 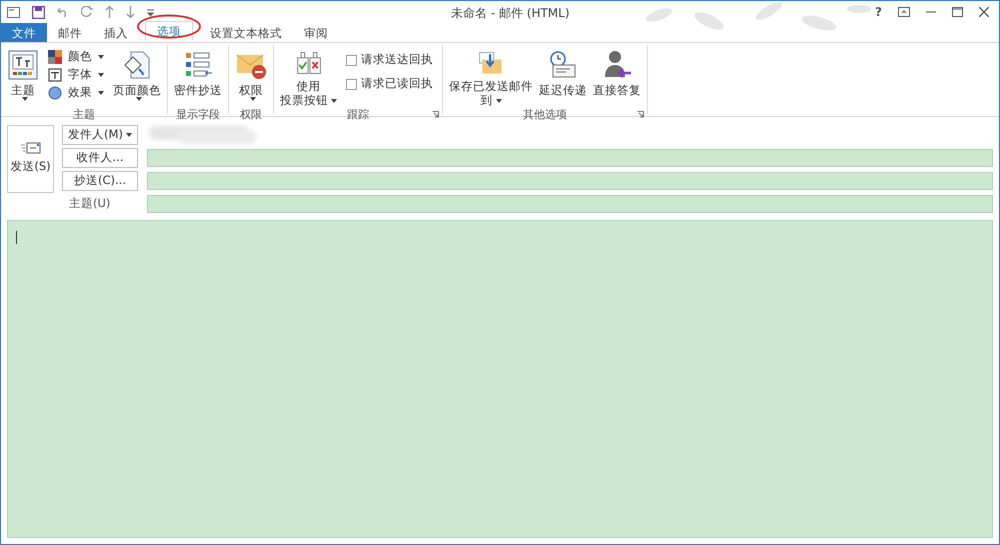 What do you see at coordinates (308, 76) in the screenshot?
I see `ribbon-button: 使用 投票按钮` at bounding box center [308, 76].